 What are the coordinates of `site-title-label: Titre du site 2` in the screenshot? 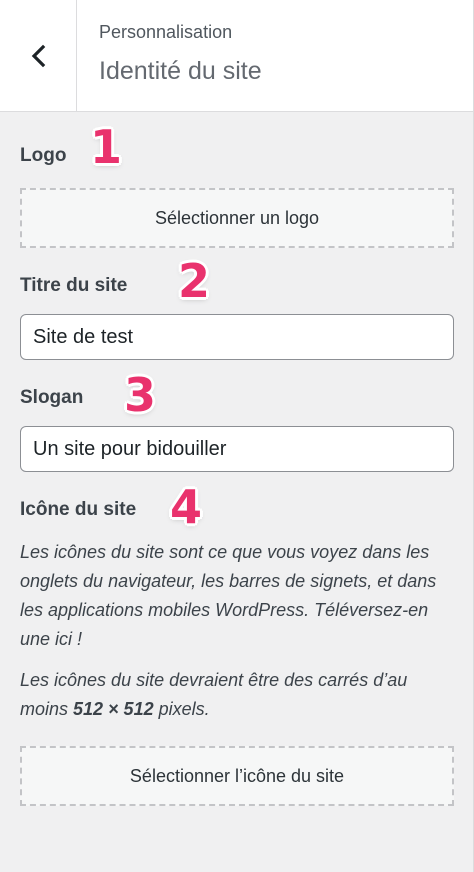 It's located at (115, 281).